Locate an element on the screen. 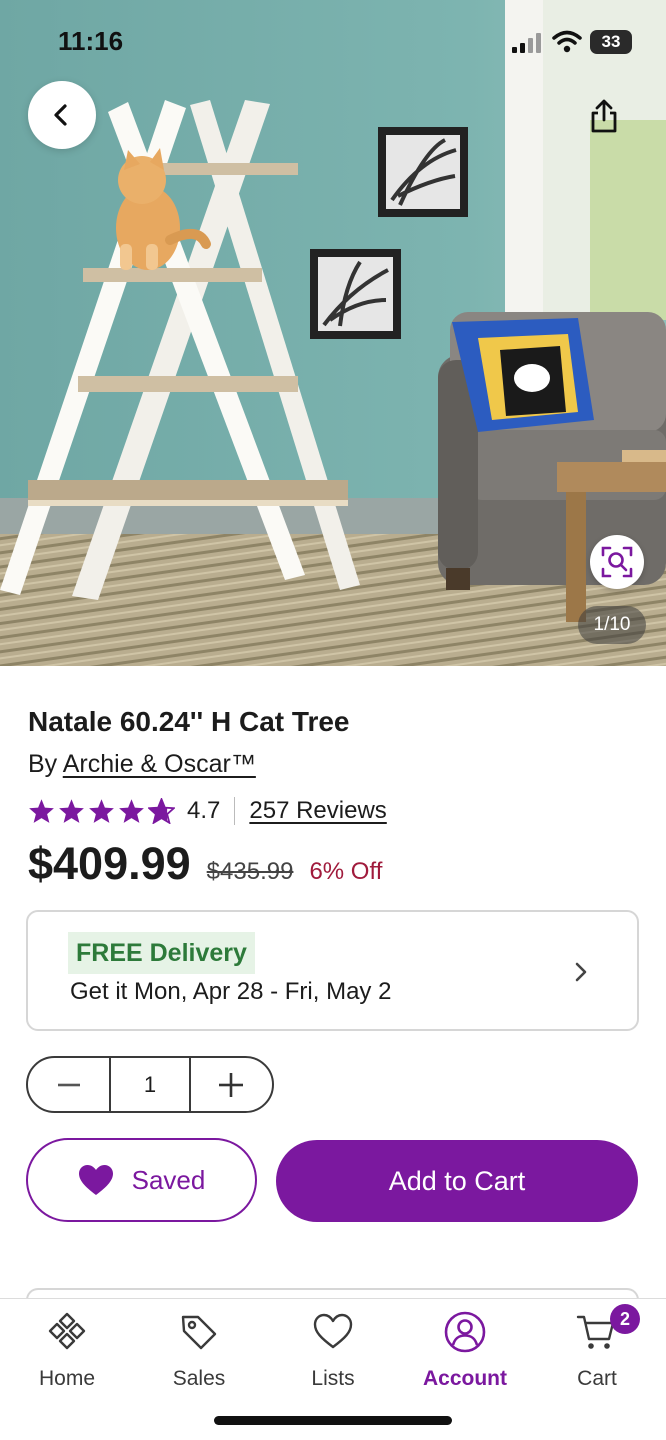 This screenshot has height=1440, width=666. saved-button: Saved is located at coordinates (141, 1180).